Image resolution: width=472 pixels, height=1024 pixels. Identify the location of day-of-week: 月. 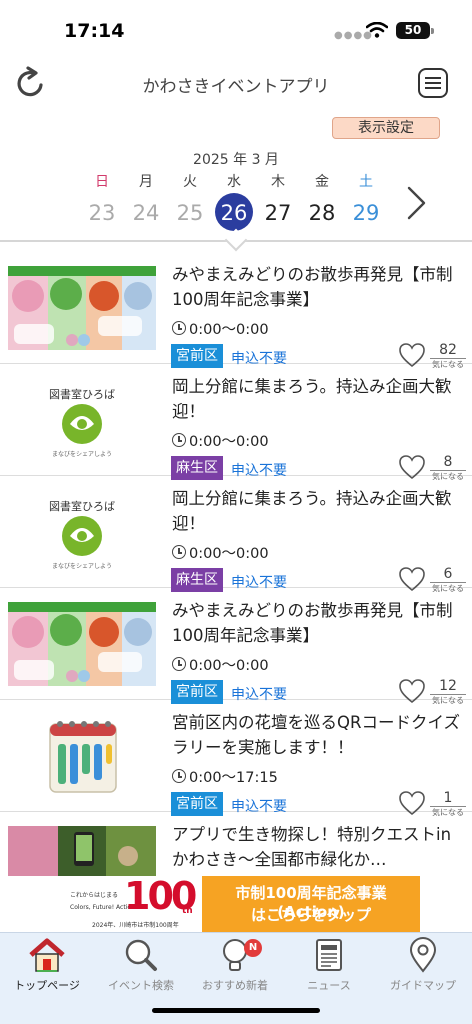
(146, 182).